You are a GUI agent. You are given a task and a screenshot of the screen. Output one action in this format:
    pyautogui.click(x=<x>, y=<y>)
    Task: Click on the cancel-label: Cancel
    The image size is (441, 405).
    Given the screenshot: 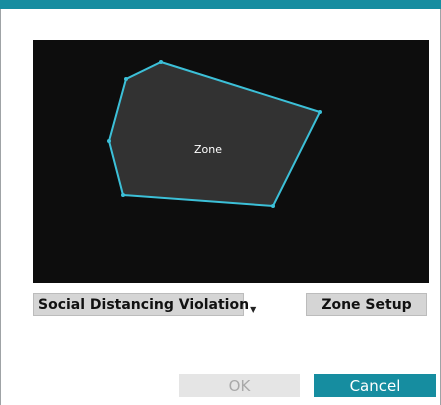 What is the action you would take?
    pyautogui.click(x=375, y=385)
    